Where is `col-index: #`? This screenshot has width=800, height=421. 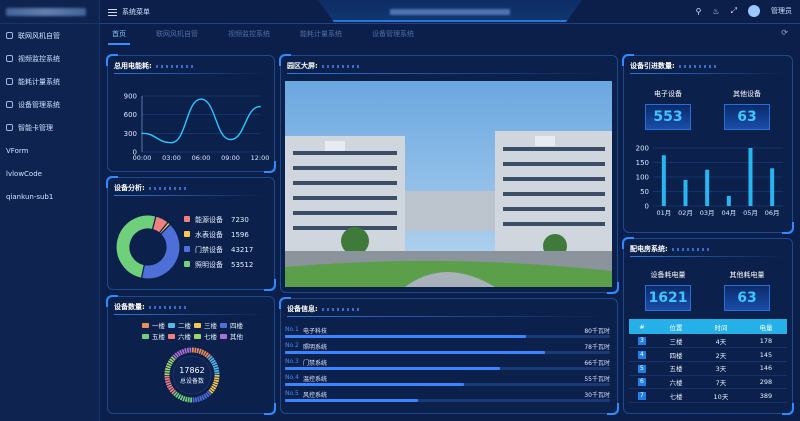 col-index: # is located at coordinates (642, 326).